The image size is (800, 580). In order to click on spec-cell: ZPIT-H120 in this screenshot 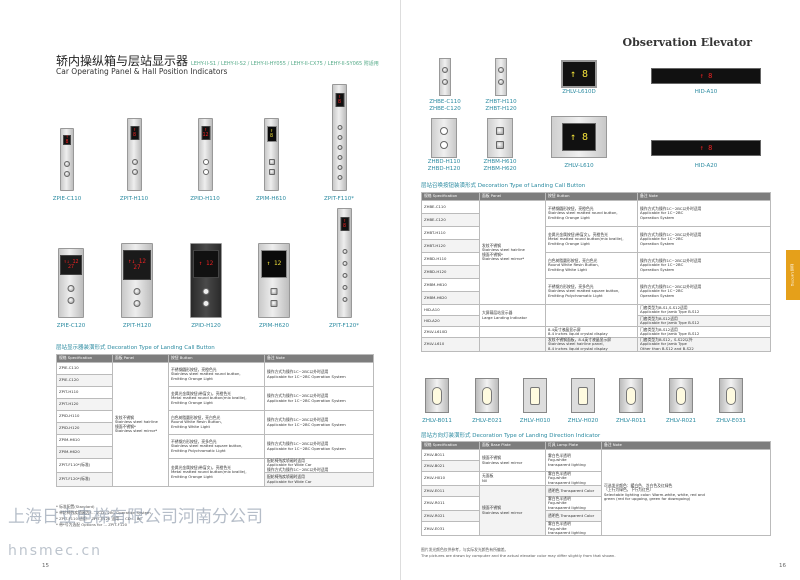, I will do `click(84, 404)`.